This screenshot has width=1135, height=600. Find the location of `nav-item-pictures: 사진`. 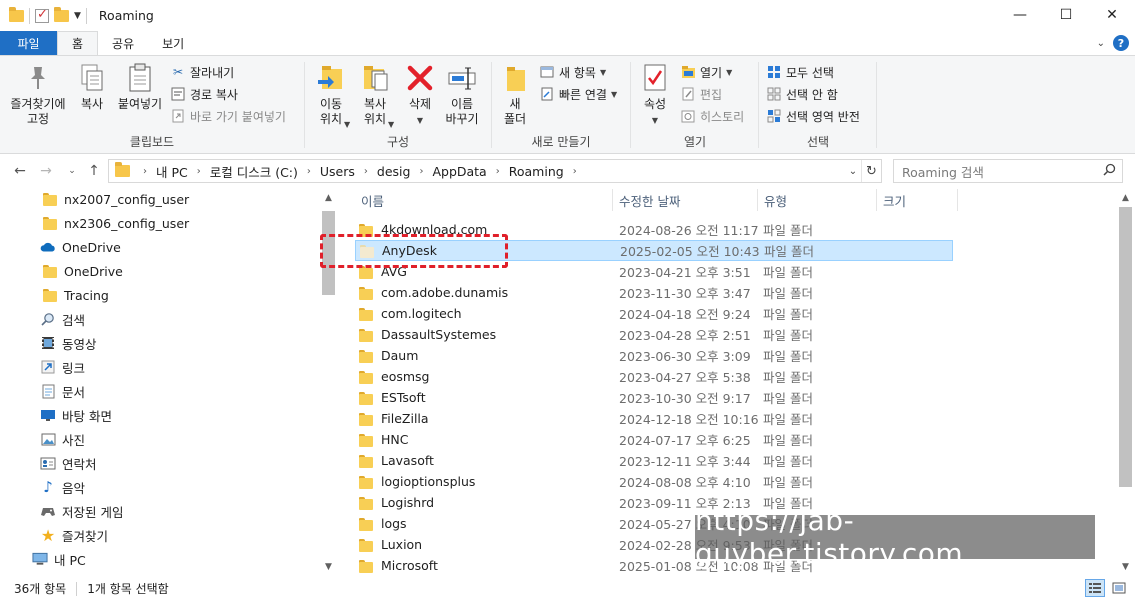

nav-item-pictures: 사진 is located at coordinates (62, 439).